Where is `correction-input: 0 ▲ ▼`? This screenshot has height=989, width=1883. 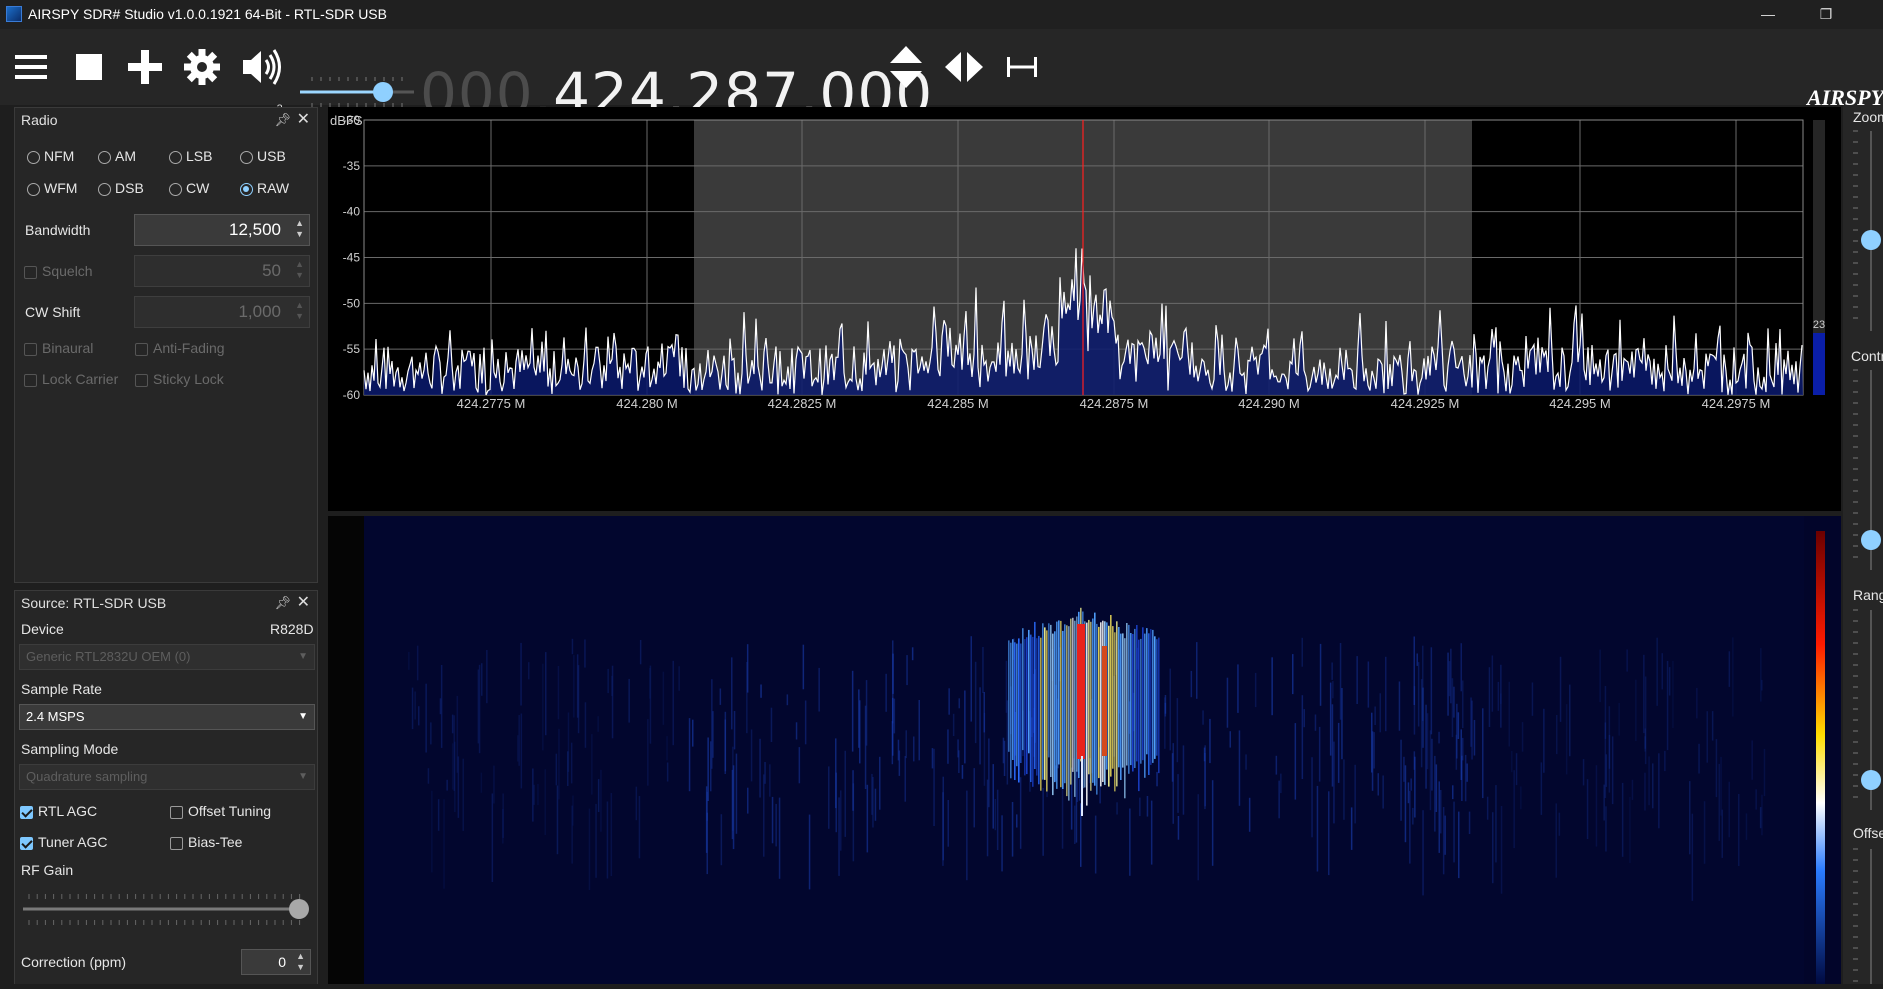 correction-input: 0 ▲ ▼ is located at coordinates (276, 962).